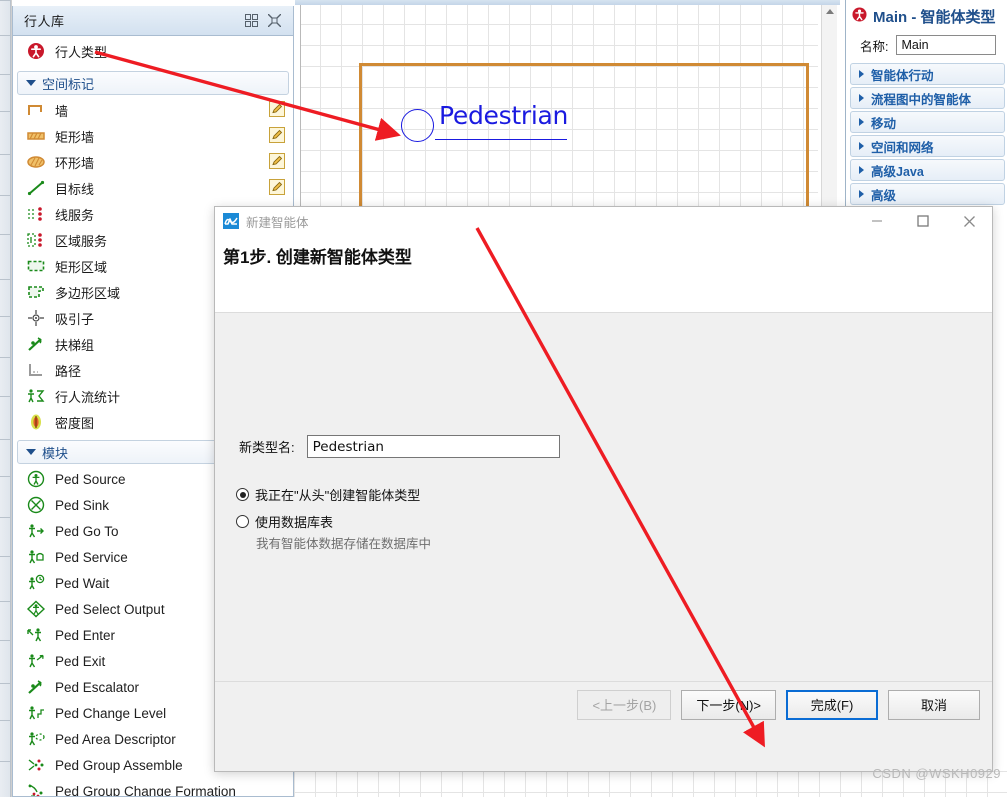  I want to click on maximize-button, so click(923, 221).